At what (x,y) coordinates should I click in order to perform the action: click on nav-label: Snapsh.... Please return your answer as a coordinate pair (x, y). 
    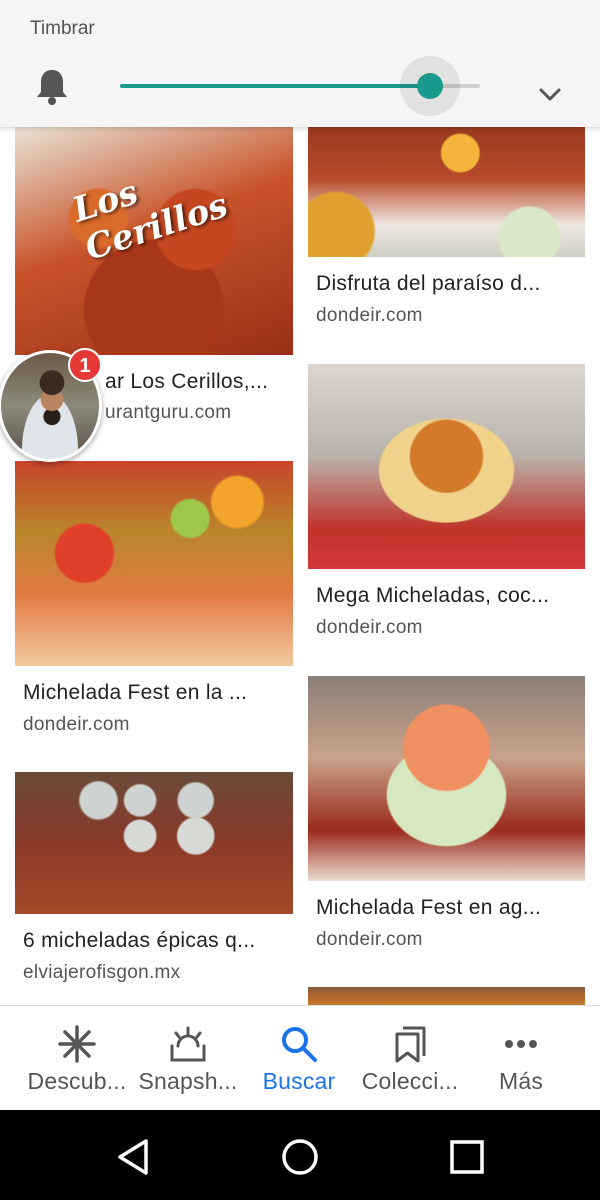
    Looking at the image, I should click on (188, 1081).